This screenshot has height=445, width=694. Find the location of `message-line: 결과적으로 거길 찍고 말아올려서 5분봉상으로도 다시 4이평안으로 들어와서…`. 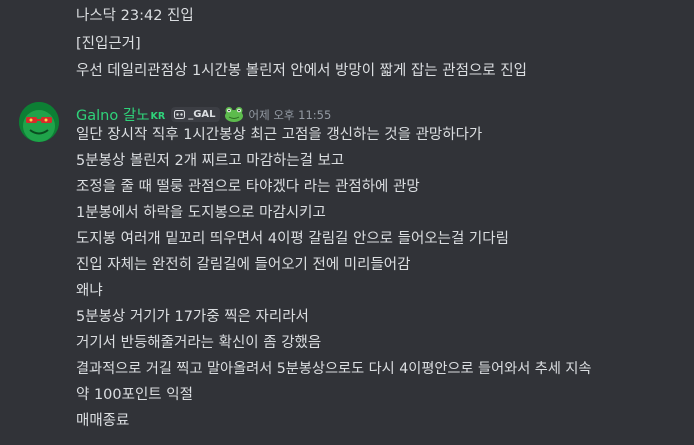

message-line: 결과적으로 거길 찍고 말아올려서 5분봉상으로도 다시 4이평안으로 들어와서… is located at coordinates (334, 369).